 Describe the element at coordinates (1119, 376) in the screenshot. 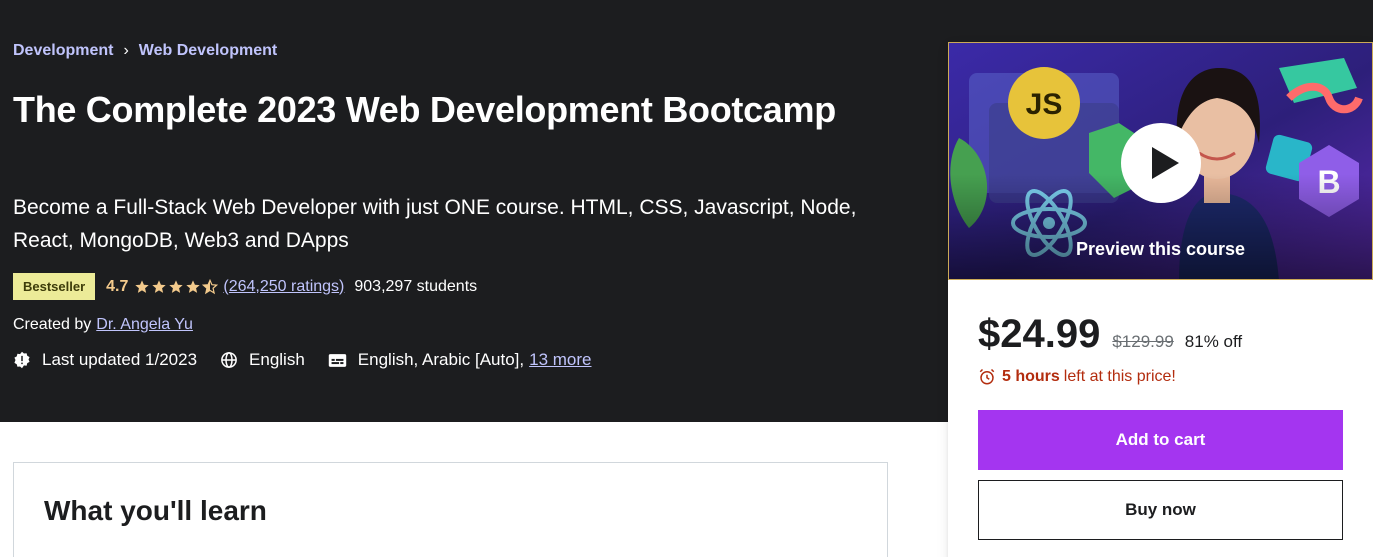

I see `timer-text: left at this price!` at that location.